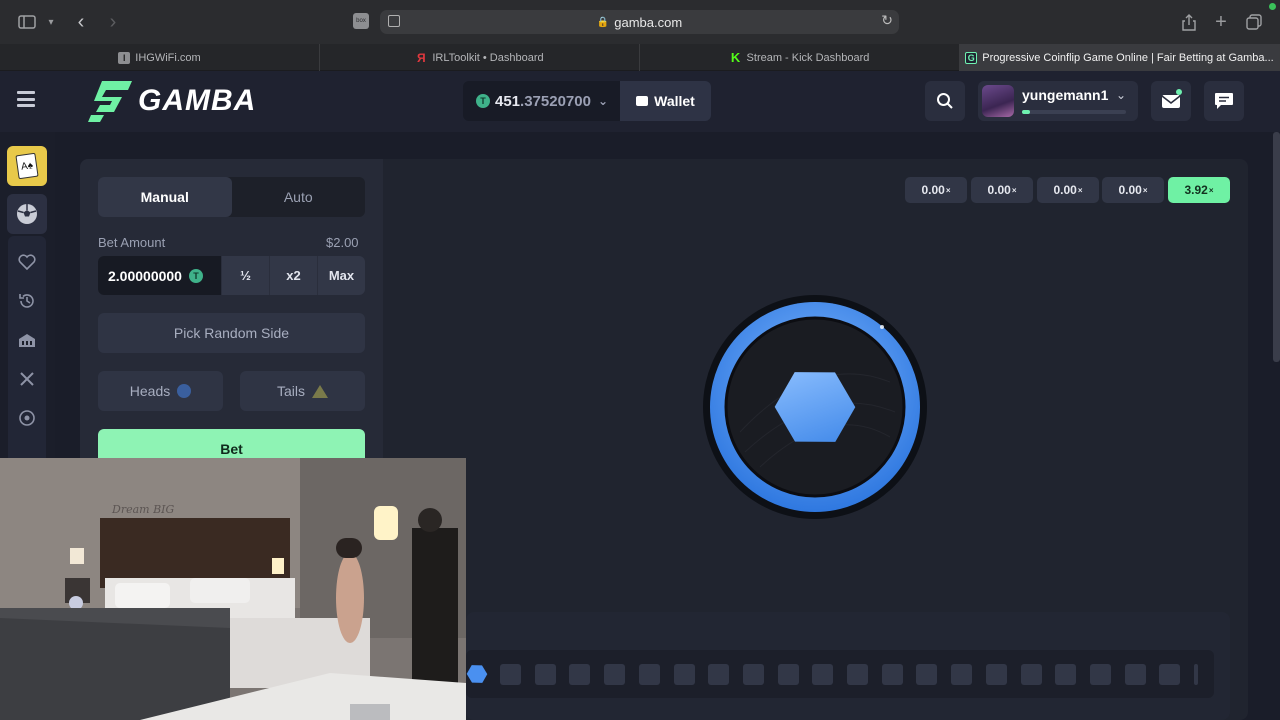 This screenshot has height=720, width=1280. What do you see at coordinates (1179, 92) in the screenshot?
I see `unread-dot` at bounding box center [1179, 92].